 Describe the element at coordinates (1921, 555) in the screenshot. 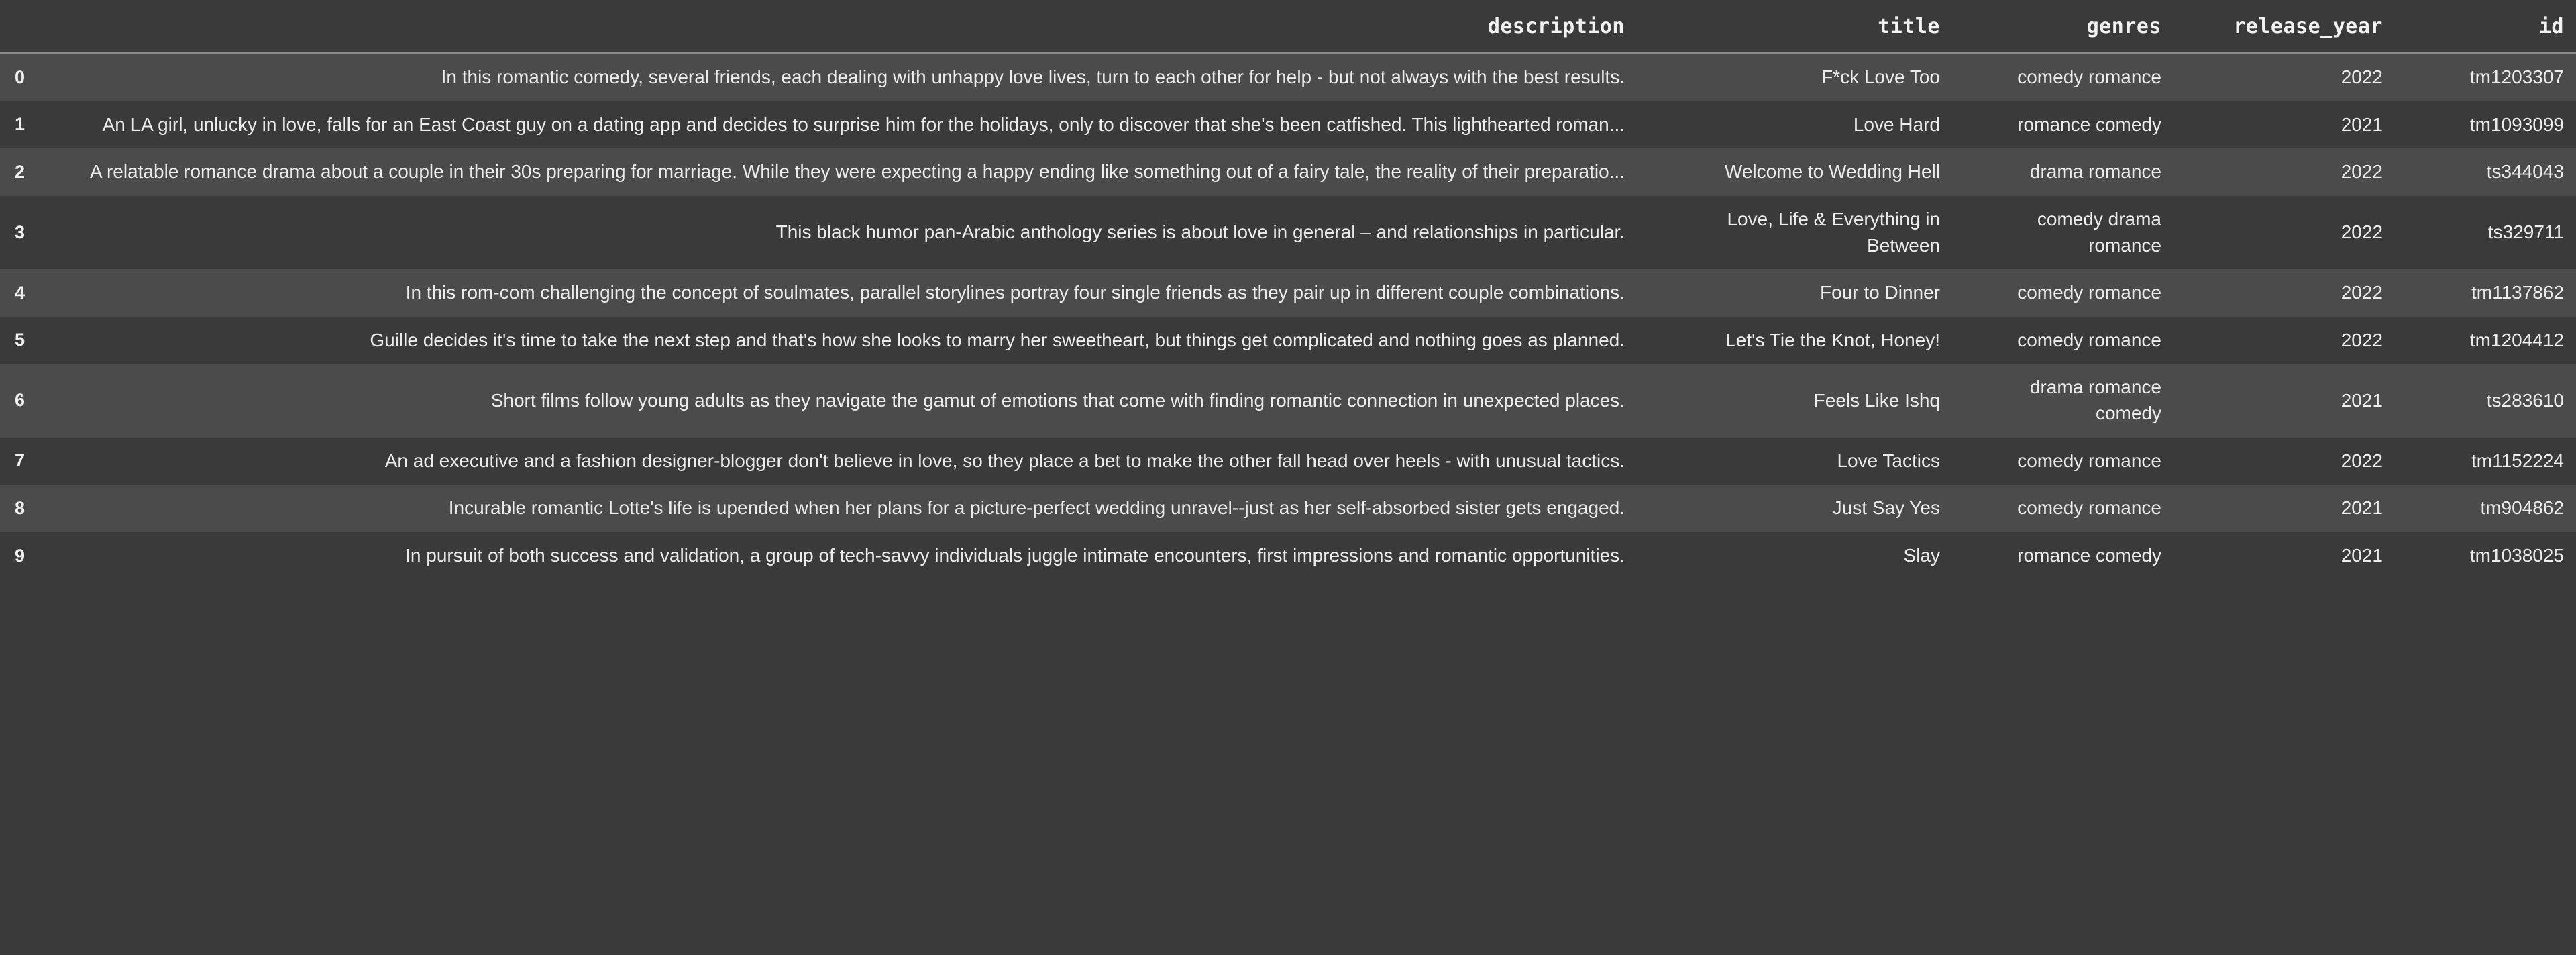

I see `cell-title: Slay` at that location.